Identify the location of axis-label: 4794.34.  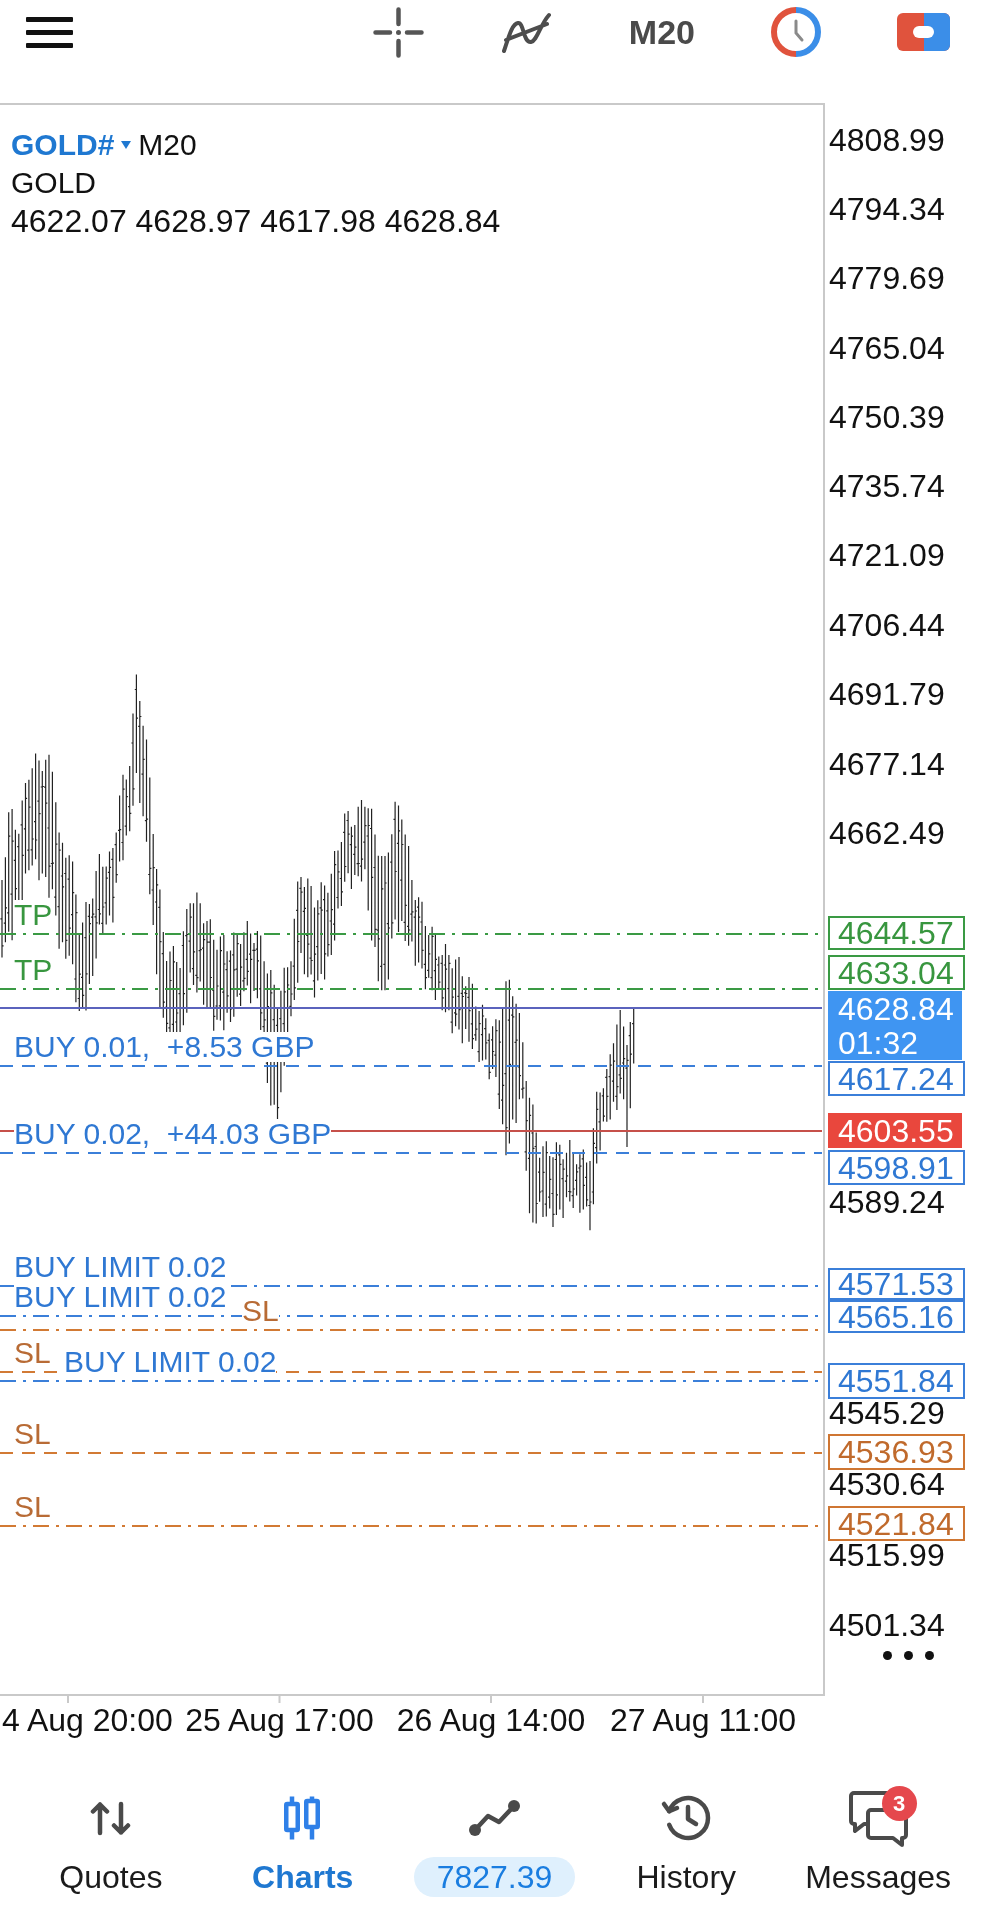
(887, 209).